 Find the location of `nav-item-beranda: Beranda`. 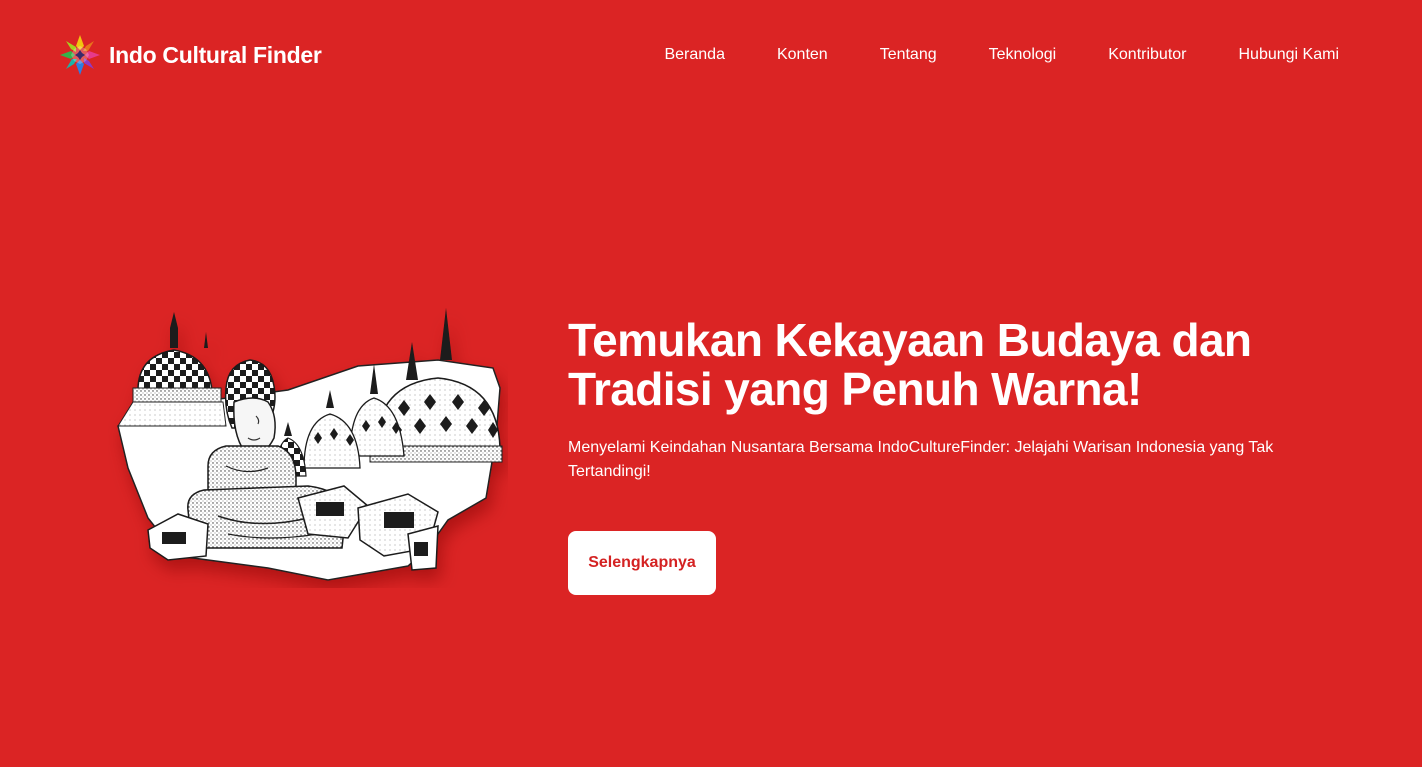

nav-item-beranda: Beranda is located at coordinates (694, 55).